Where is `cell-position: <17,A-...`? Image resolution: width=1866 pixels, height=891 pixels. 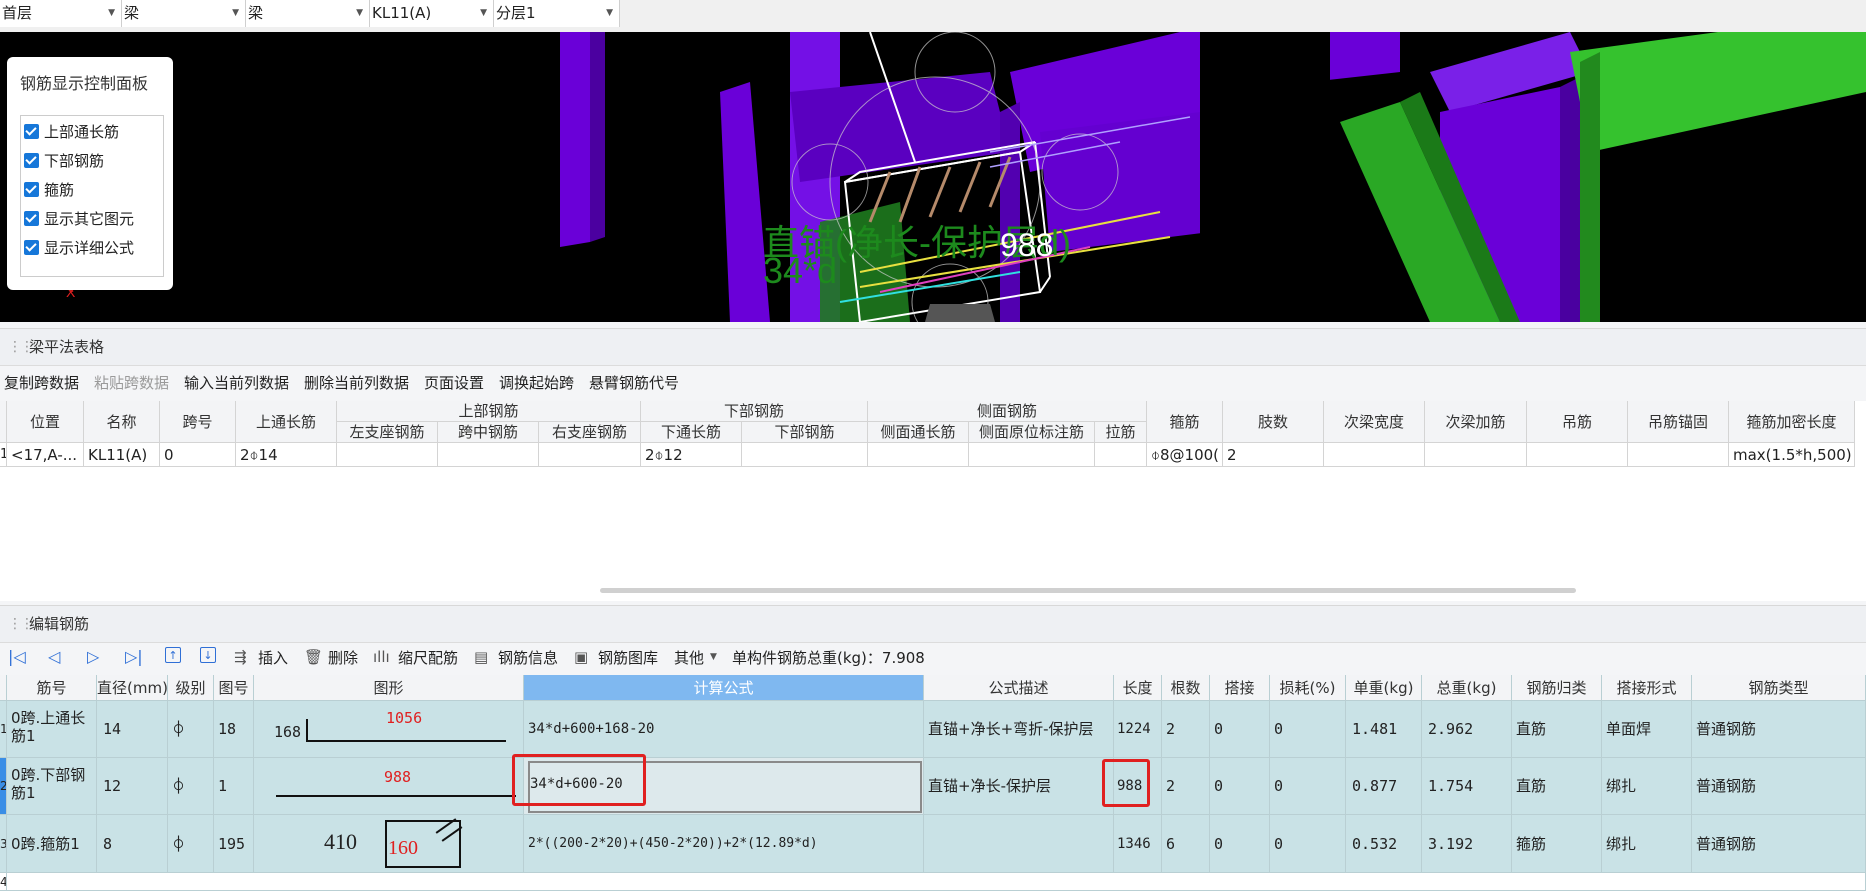
cell-position: <17,A-... is located at coordinates (45, 455).